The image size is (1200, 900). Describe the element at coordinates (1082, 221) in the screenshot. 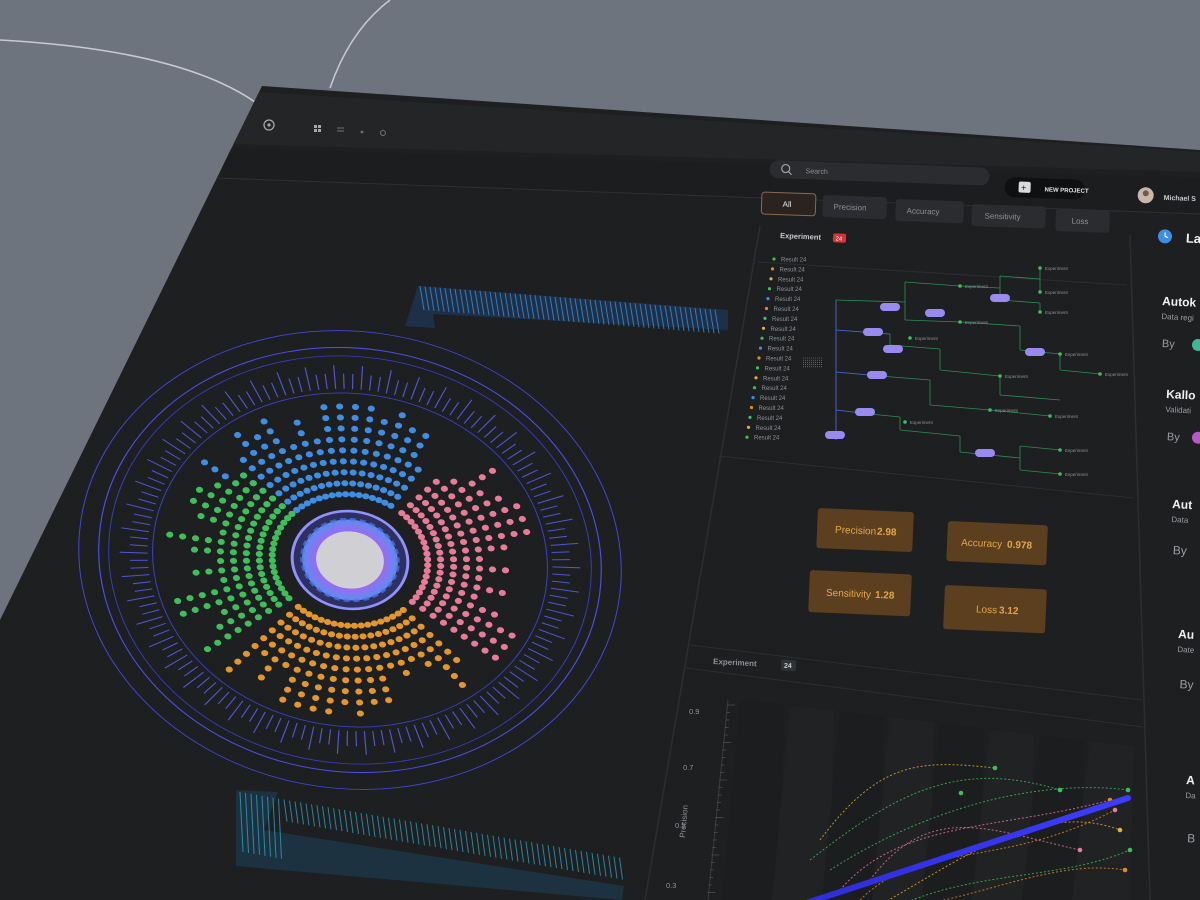

I see `tab-loss: Loss` at that location.